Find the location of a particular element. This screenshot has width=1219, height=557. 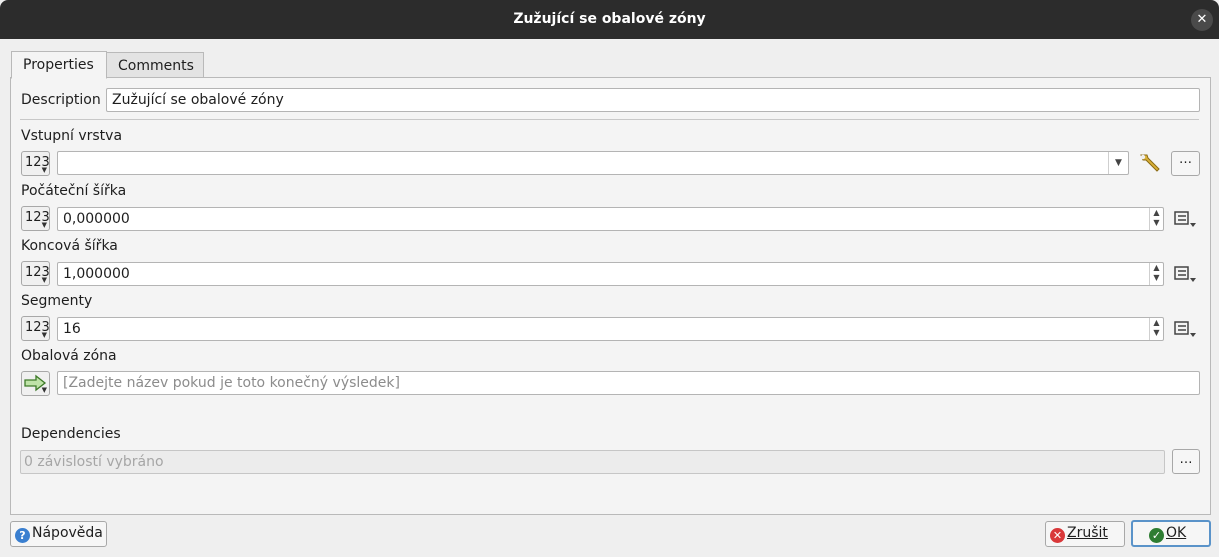

help-icon: ? is located at coordinates (22, 535).